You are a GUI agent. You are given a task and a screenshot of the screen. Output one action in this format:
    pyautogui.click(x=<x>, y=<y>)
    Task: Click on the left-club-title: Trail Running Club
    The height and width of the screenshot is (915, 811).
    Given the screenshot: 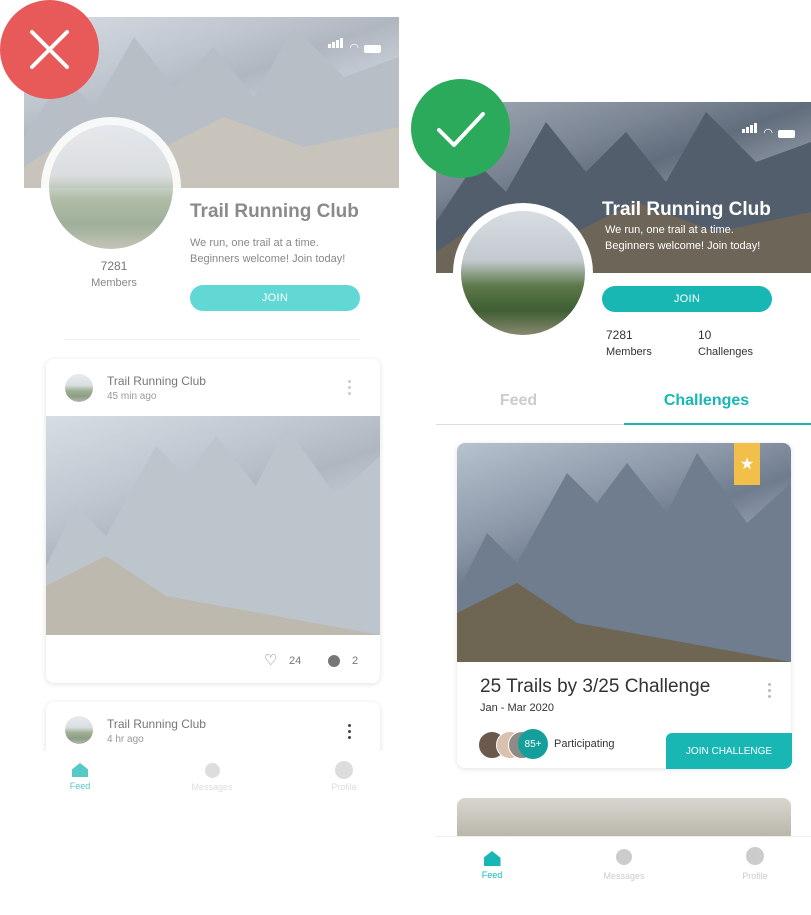 What is the action you would take?
    pyautogui.click(x=274, y=211)
    